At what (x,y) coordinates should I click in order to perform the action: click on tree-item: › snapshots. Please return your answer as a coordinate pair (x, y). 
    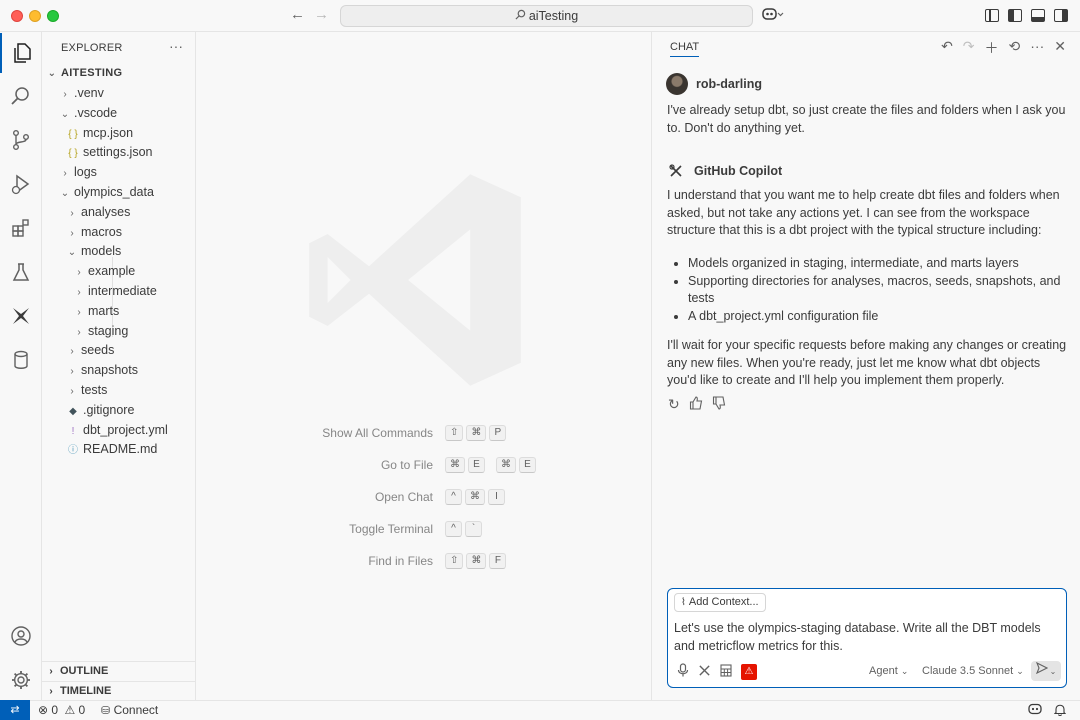
    Looking at the image, I should click on (119, 370).